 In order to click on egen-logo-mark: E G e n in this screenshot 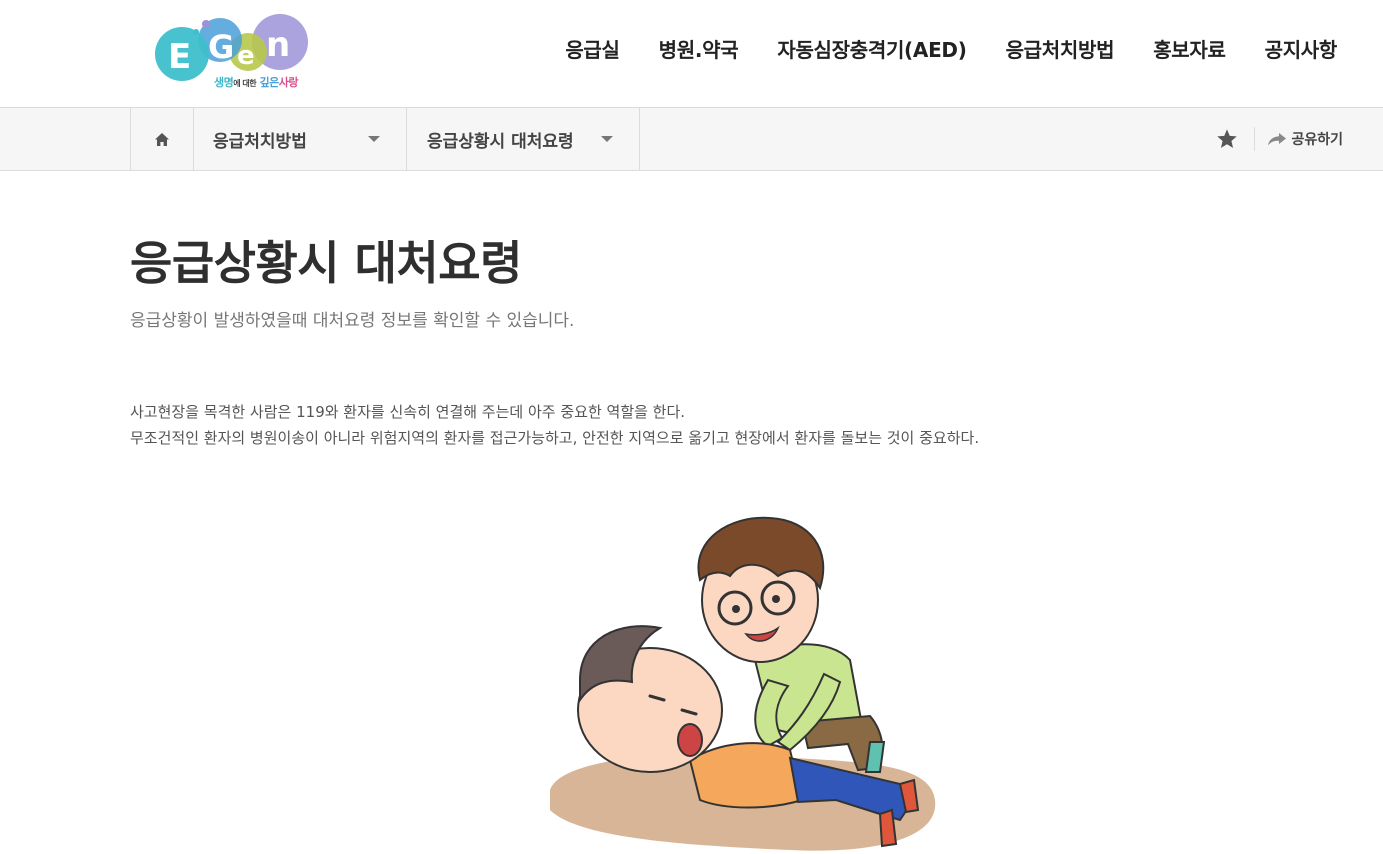, I will do `click(231, 47)`.